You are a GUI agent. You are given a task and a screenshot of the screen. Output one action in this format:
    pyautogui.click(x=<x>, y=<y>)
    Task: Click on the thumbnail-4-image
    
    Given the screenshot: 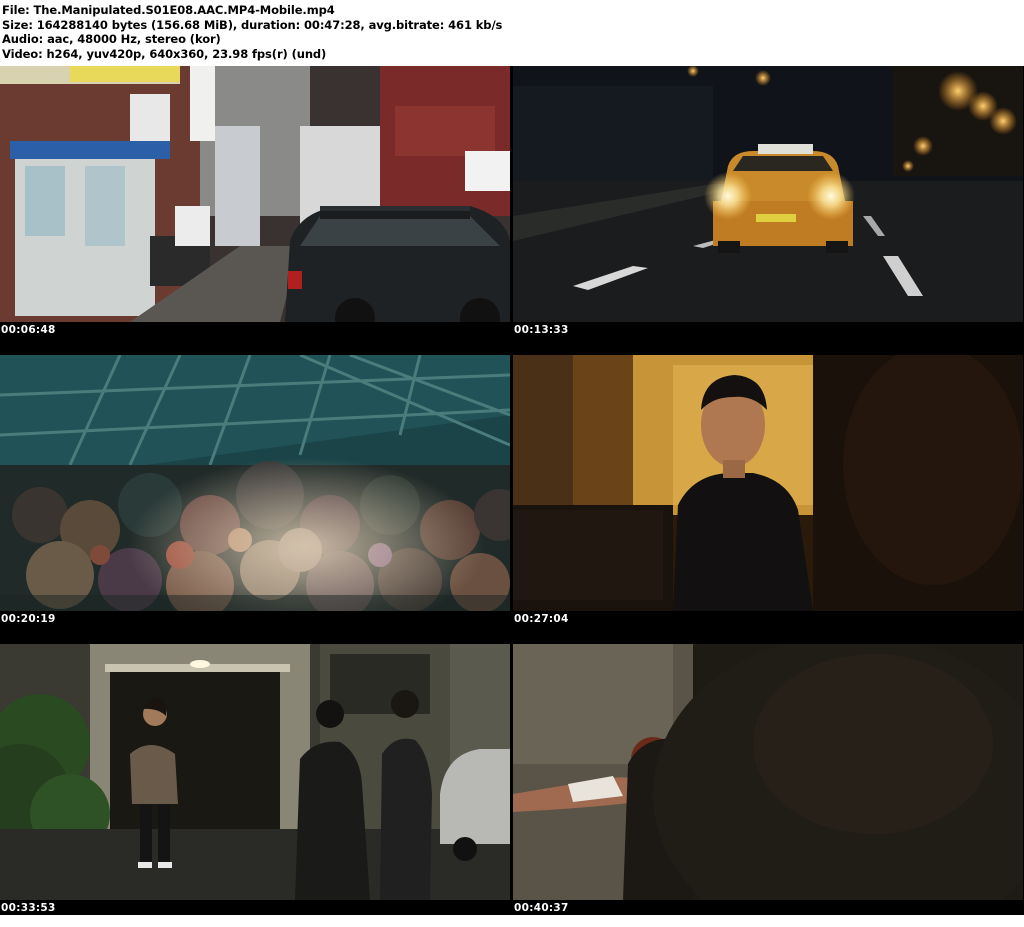 What is the action you would take?
    pyautogui.click(x=768, y=483)
    